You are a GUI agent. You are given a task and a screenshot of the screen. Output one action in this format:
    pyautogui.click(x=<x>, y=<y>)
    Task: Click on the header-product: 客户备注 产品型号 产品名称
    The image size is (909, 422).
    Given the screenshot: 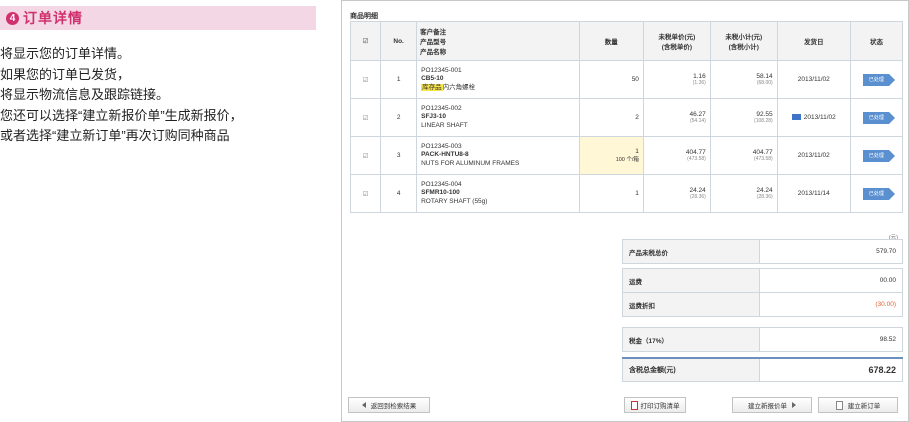 What is the action you would take?
    pyautogui.click(x=498, y=41)
    